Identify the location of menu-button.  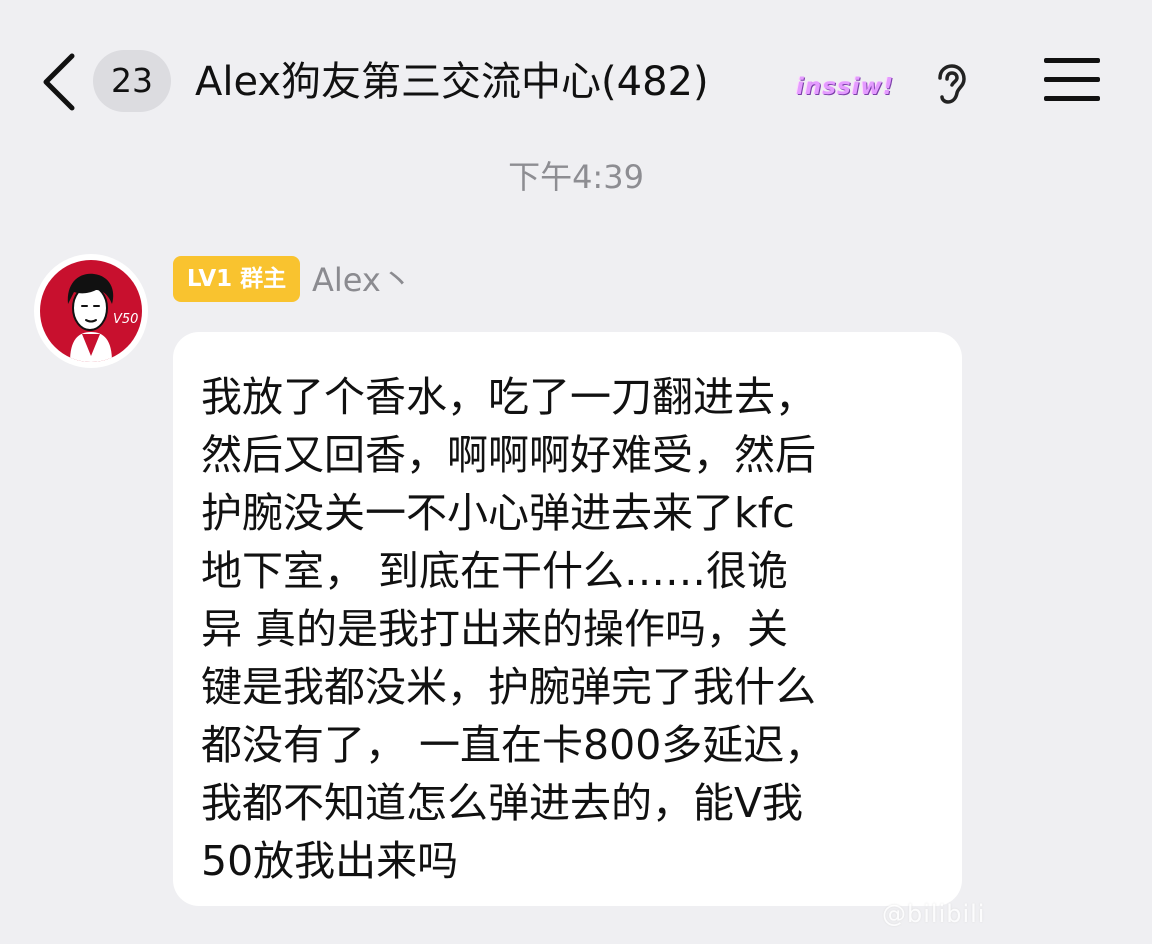
(1072, 81).